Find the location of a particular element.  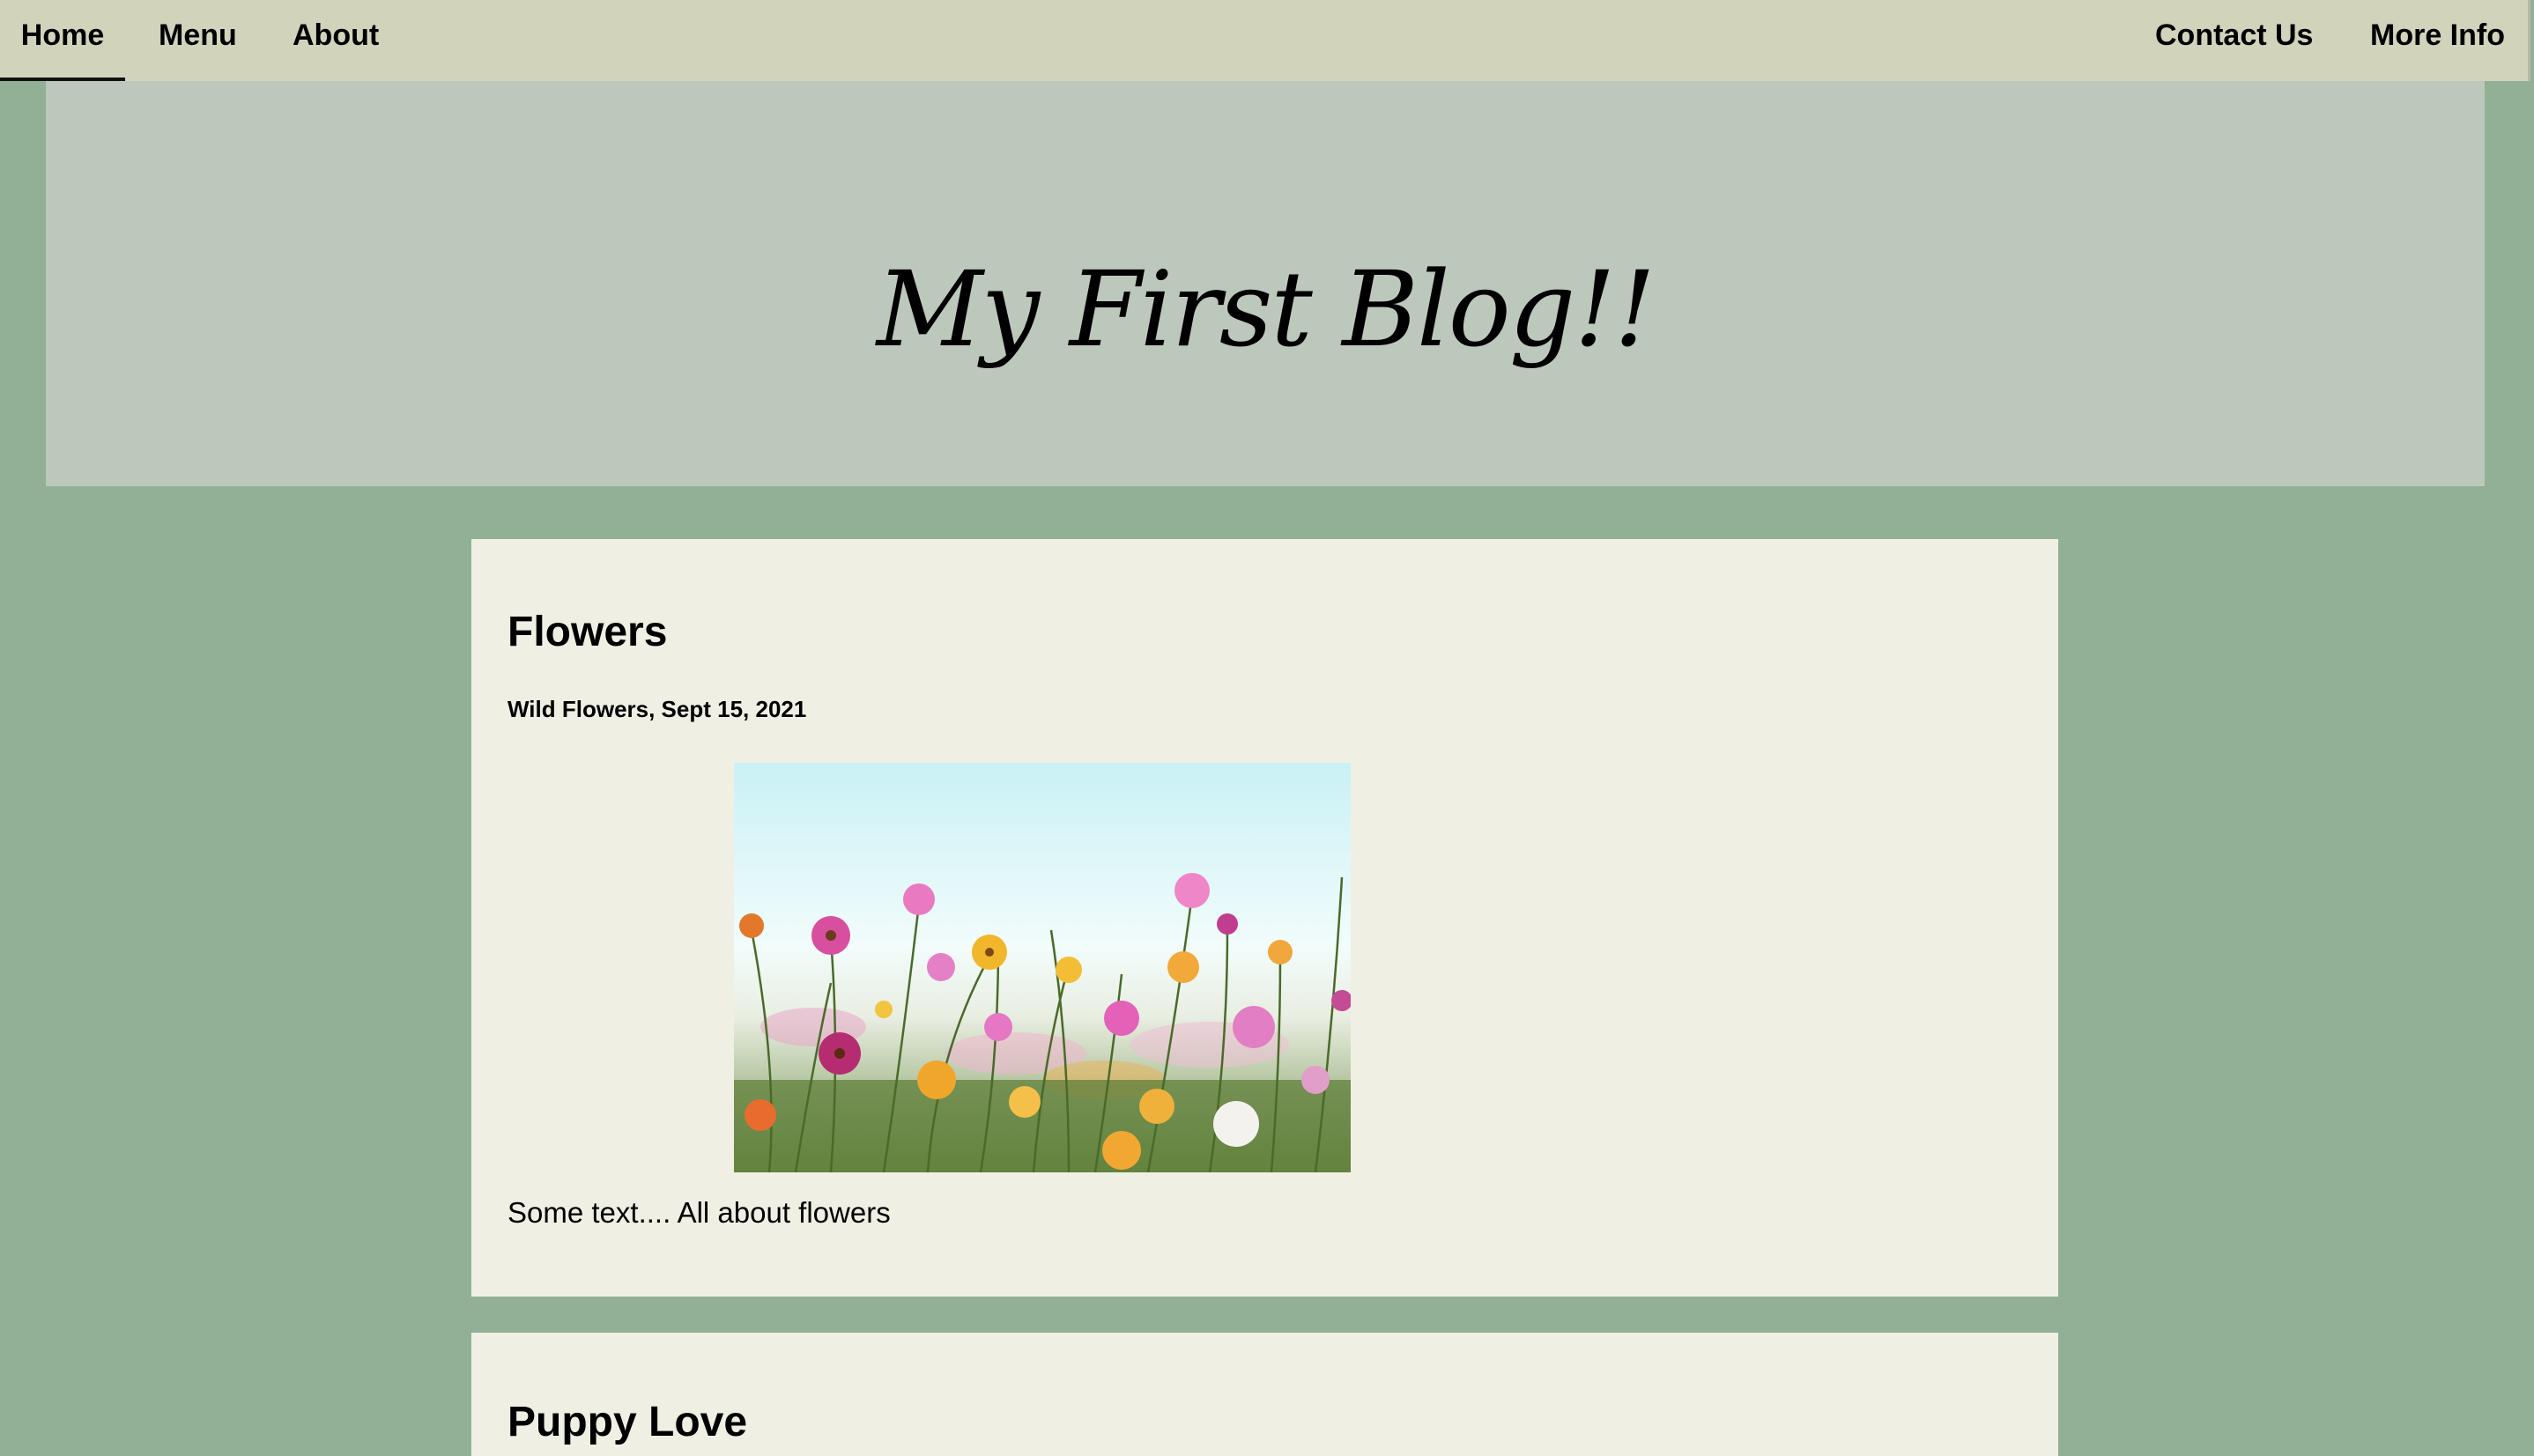

top-navigation-bar: Home Menu About Contact Us More Info is located at coordinates (1265, 40).